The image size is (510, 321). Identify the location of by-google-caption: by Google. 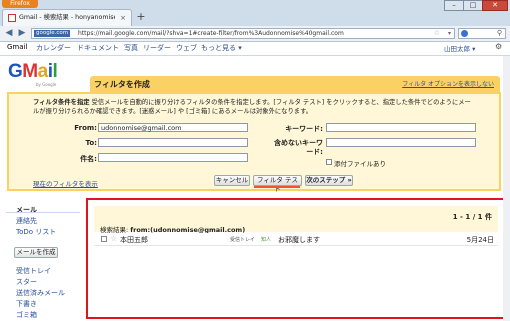
(46, 84).